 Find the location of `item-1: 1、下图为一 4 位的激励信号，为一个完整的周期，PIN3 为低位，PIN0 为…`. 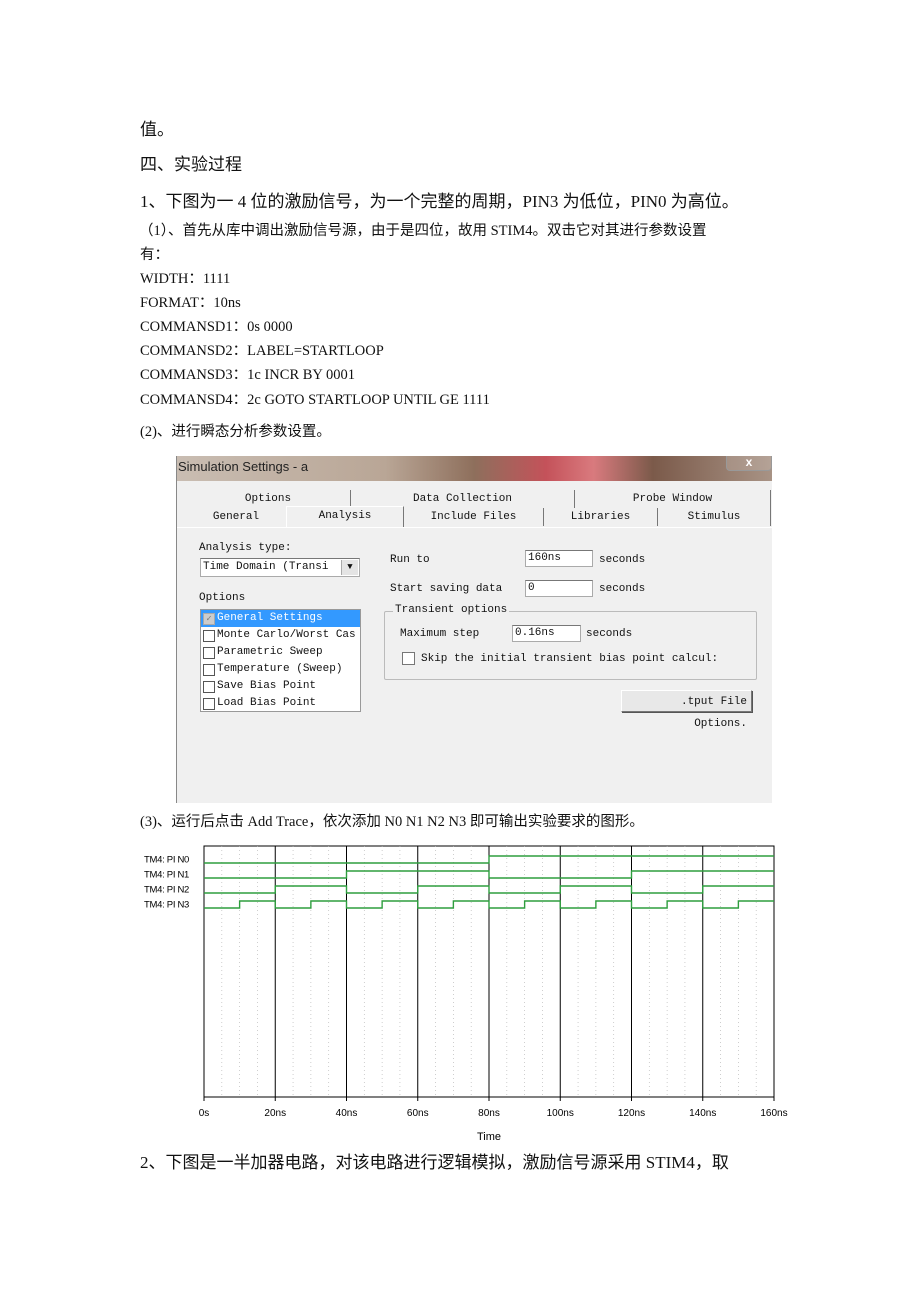

item-1: 1、下图为一 4 位的激励信号，为一个完整的周期，PIN3 为低位，PIN0 为… is located at coordinates (439, 201).